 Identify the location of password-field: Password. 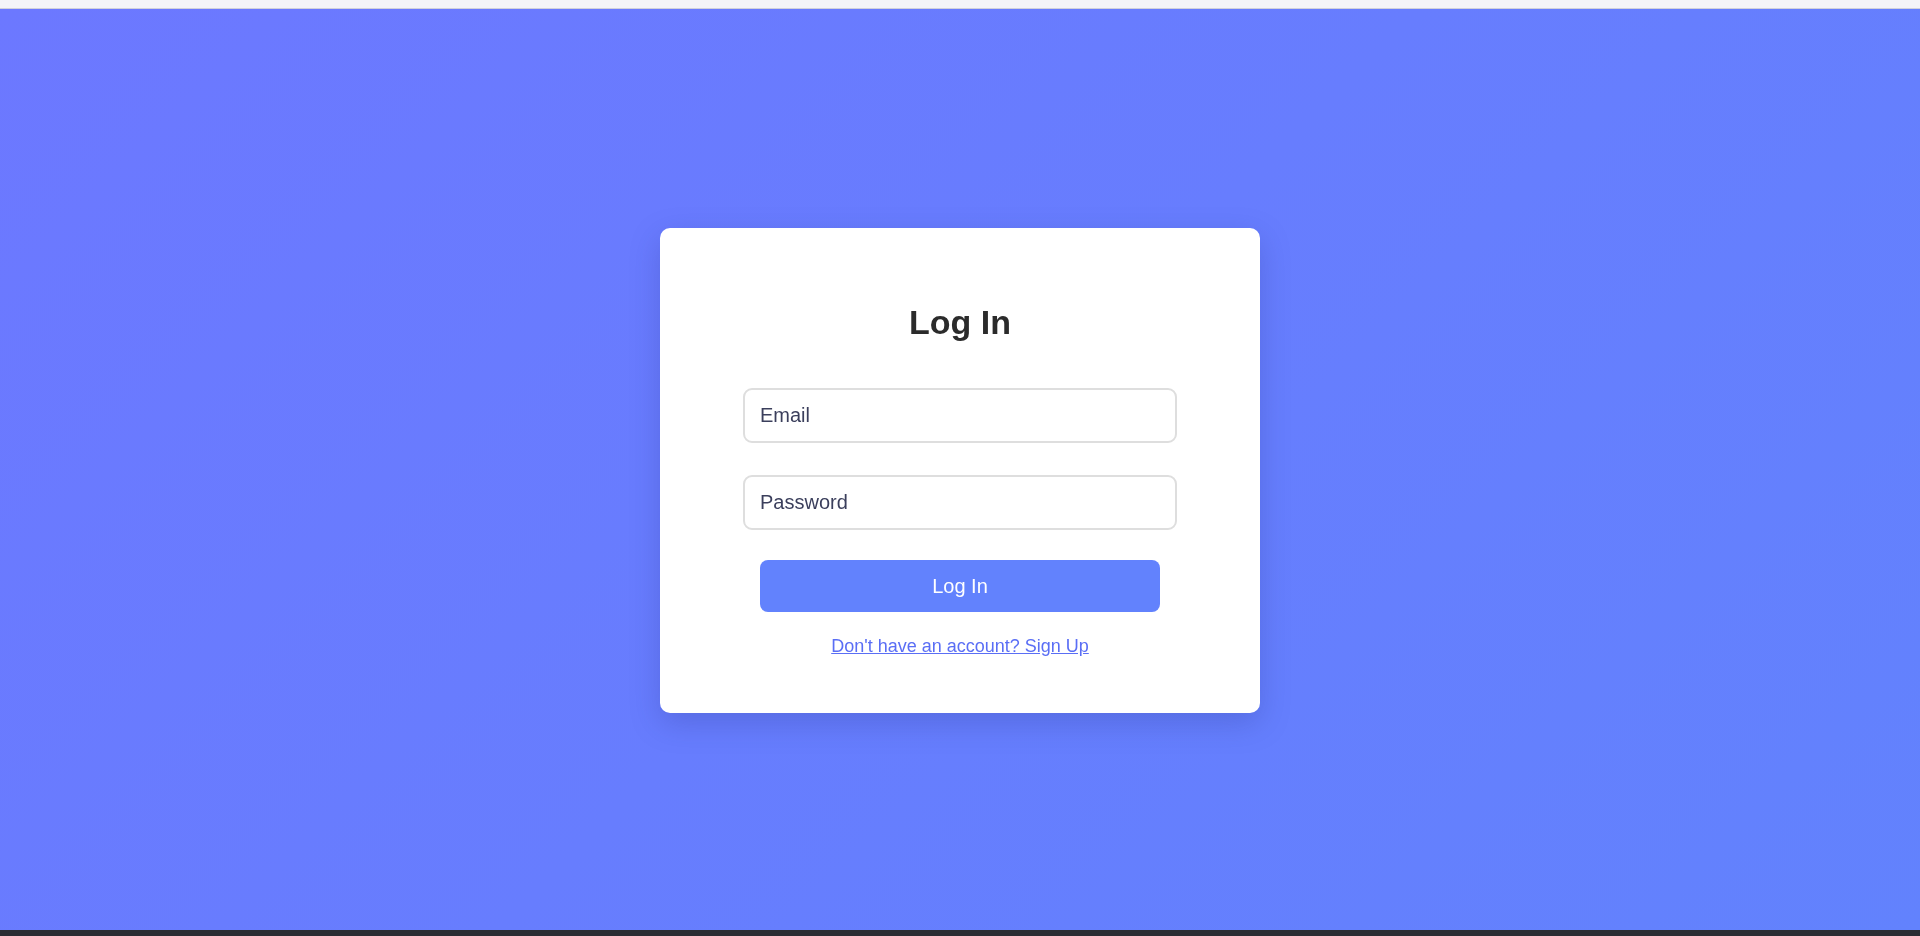
(960, 502).